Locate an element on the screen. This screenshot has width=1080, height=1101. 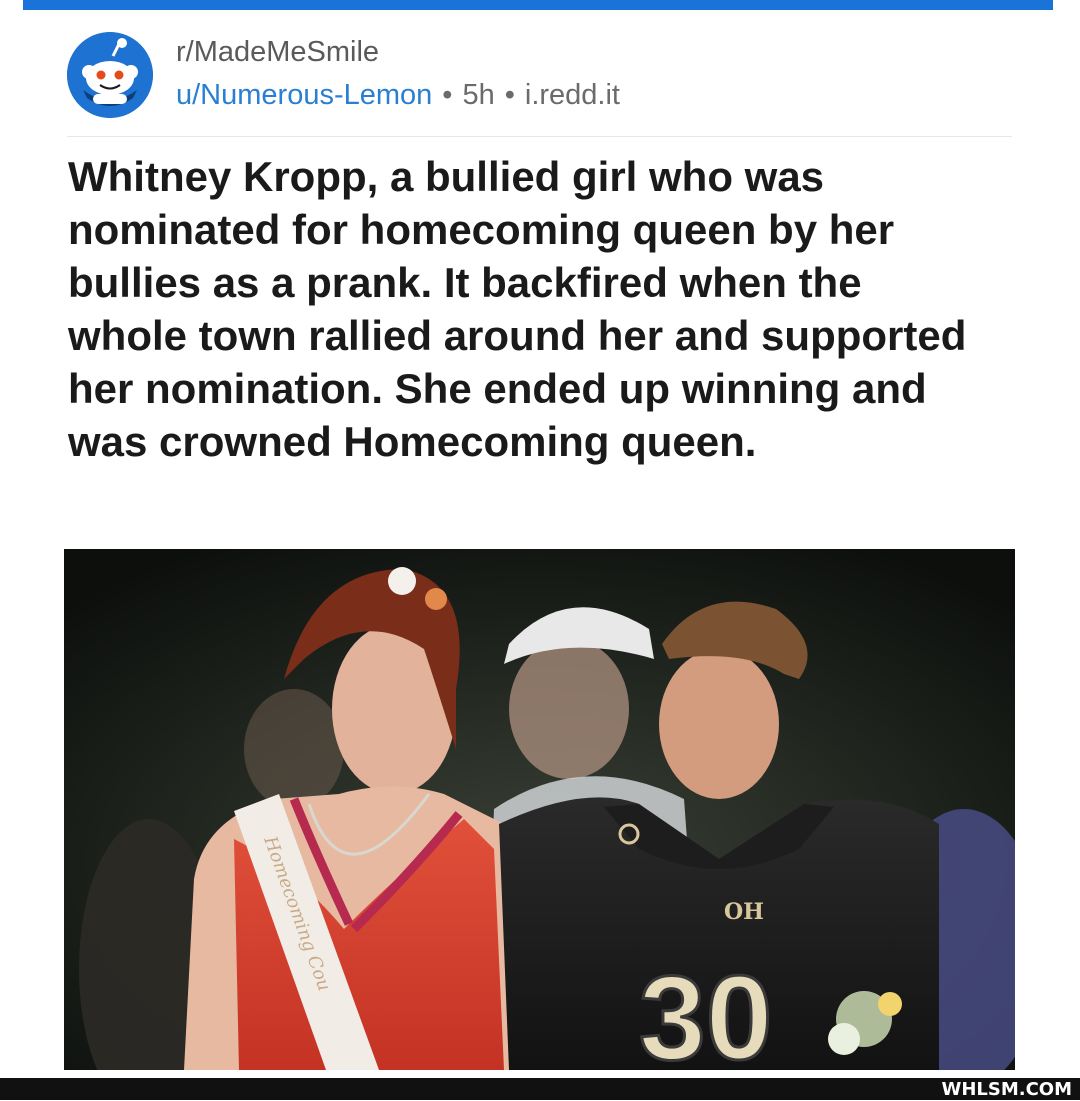
bottom-bar is located at coordinates (540, 1089).